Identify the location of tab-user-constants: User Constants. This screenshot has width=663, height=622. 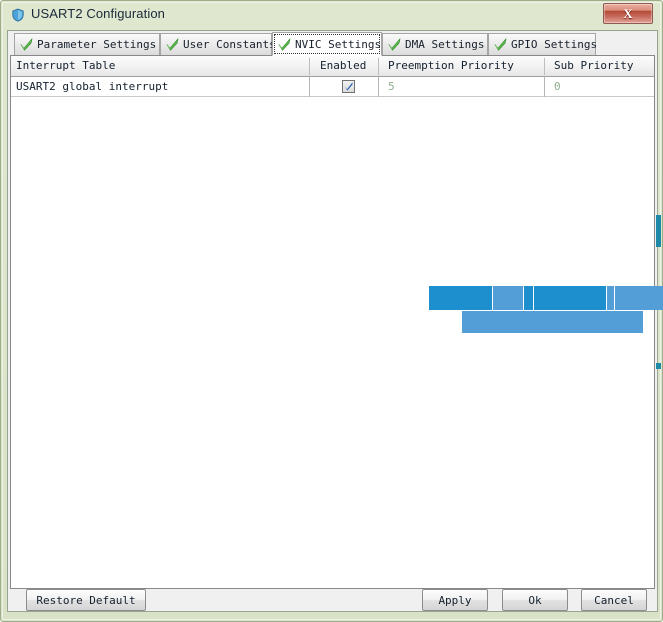
(218, 44).